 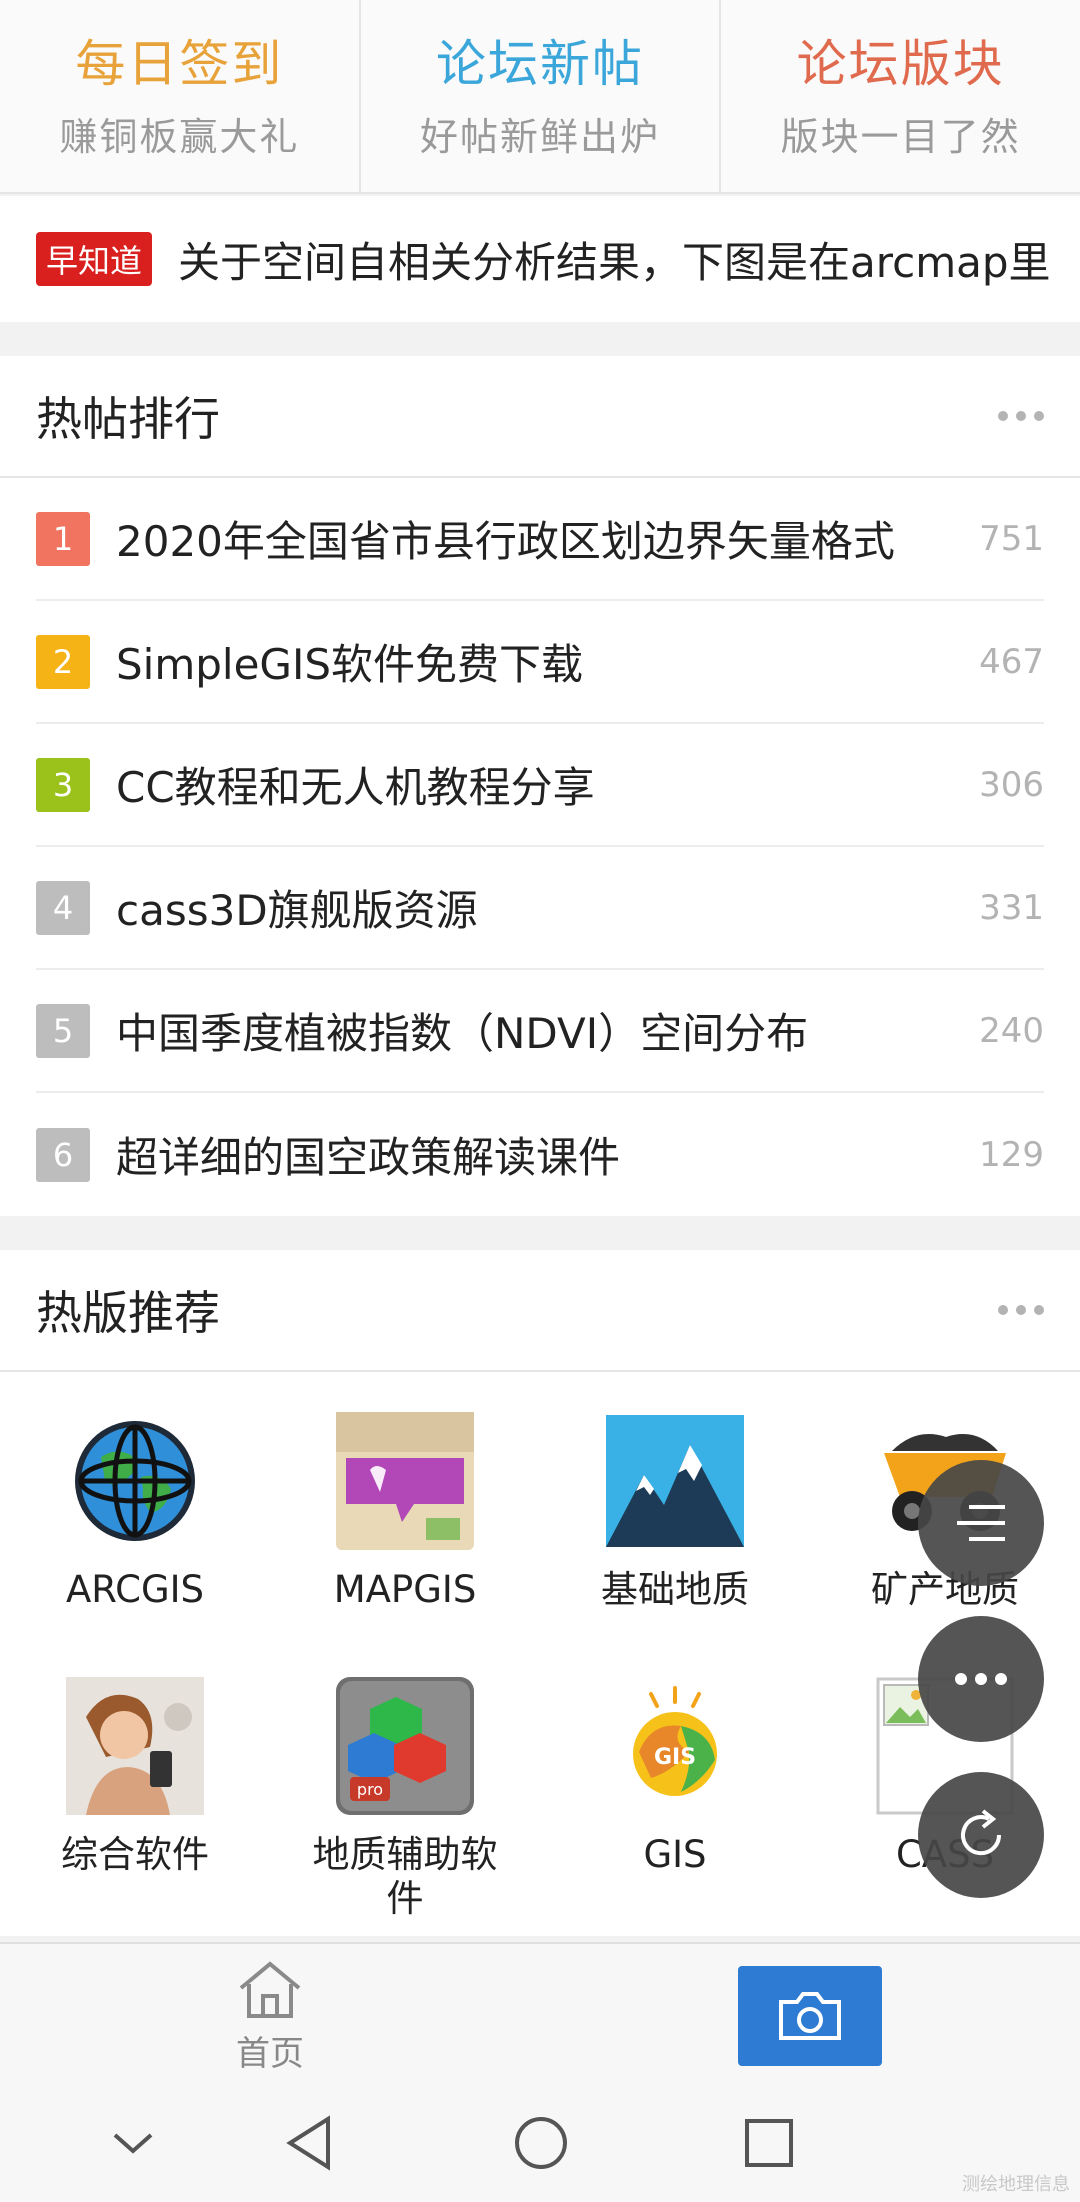 I want to click on rank-badge: 1, so click(x=63, y=538).